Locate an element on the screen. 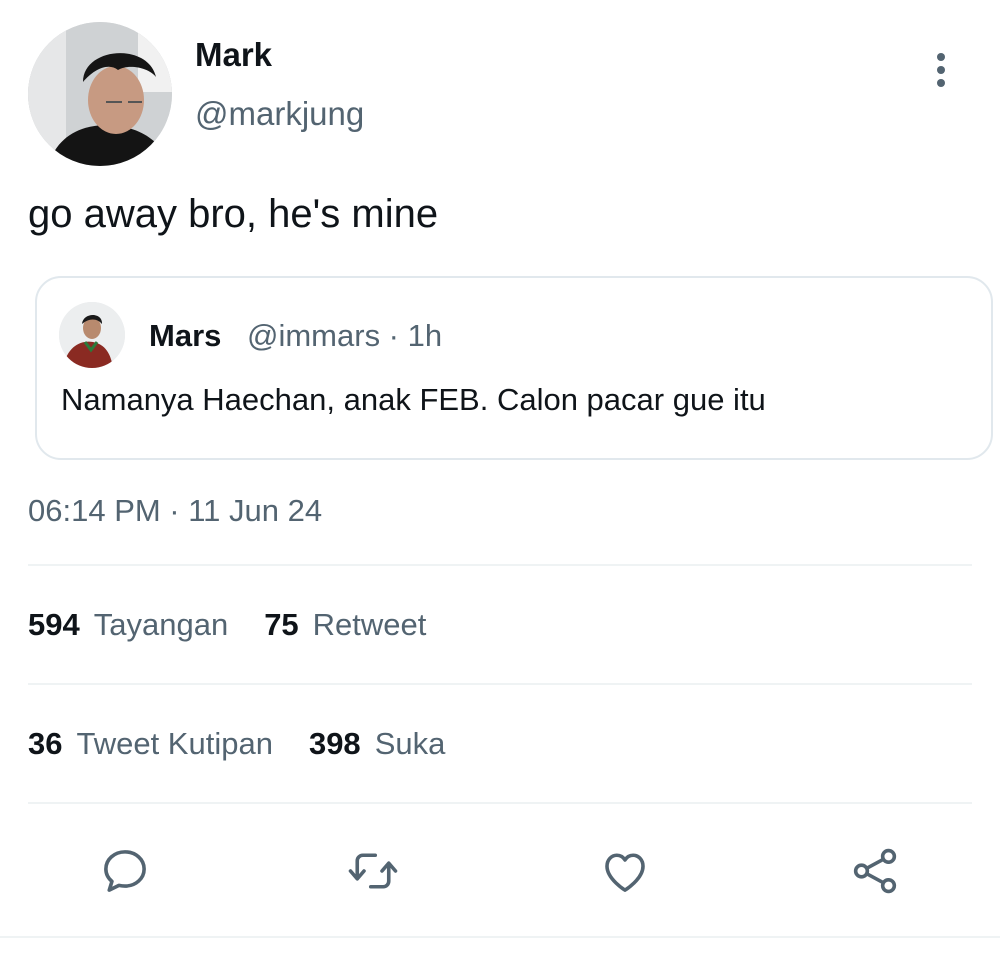  more-vertical-icon is located at coordinates (941, 57).